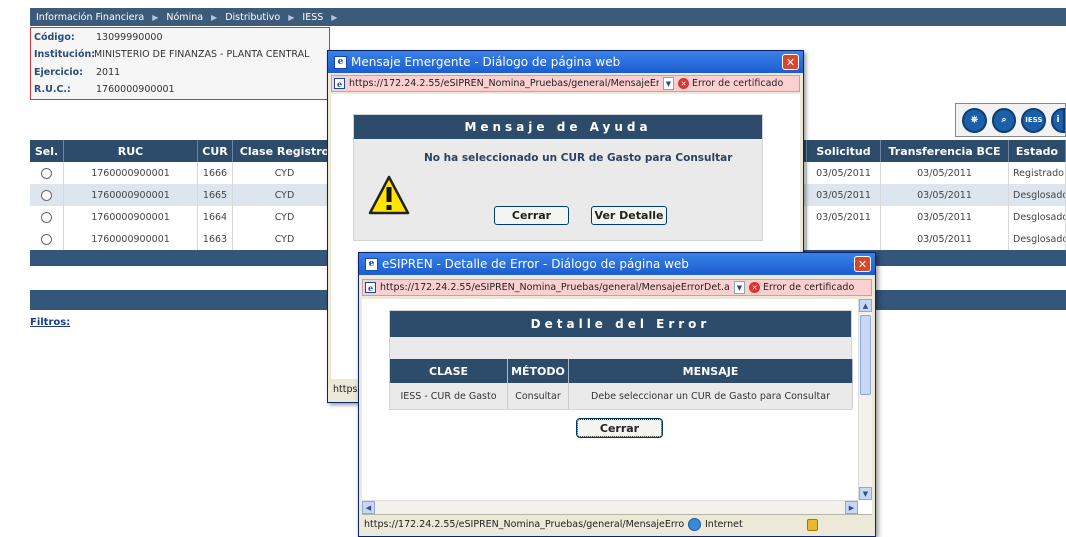 Image resolution: width=1066 pixels, height=537 pixels. What do you see at coordinates (1034, 120) in the screenshot?
I see `iess-icon: IESS` at bounding box center [1034, 120].